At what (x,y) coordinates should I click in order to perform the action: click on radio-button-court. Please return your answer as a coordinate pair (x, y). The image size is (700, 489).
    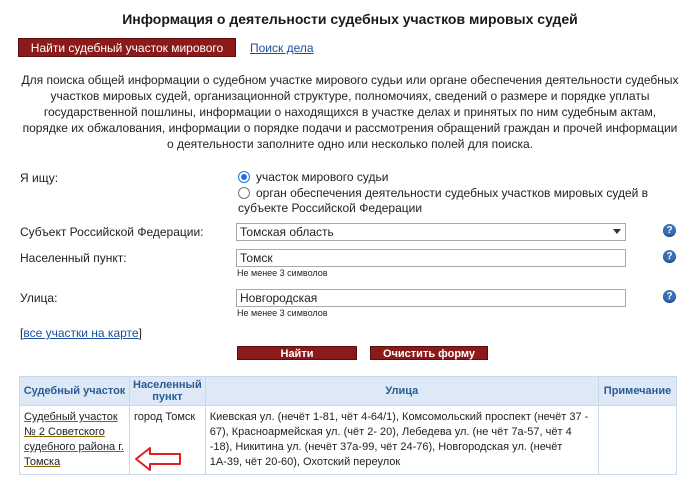
    Looking at the image, I should click on (244, 177).